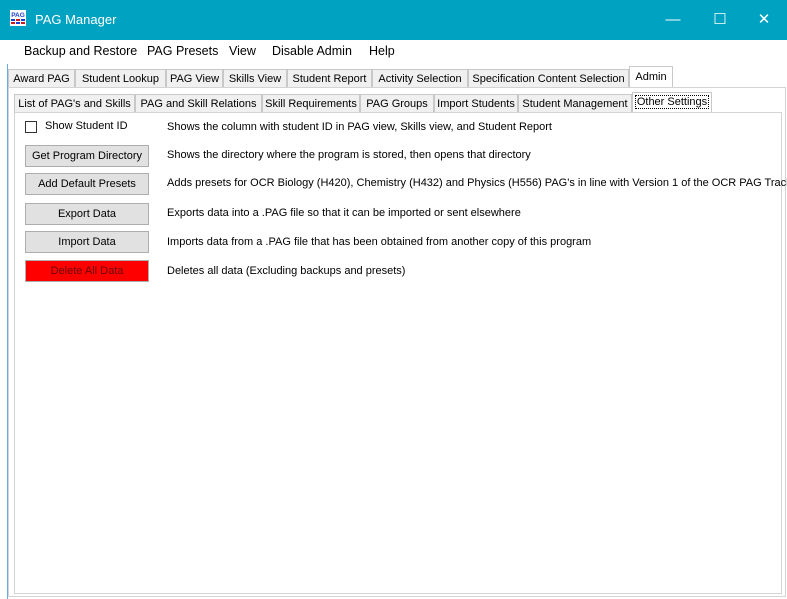  Describe the element at coordinates (382, 51) in the screenshot. I see `menu-help: Help` at that location.